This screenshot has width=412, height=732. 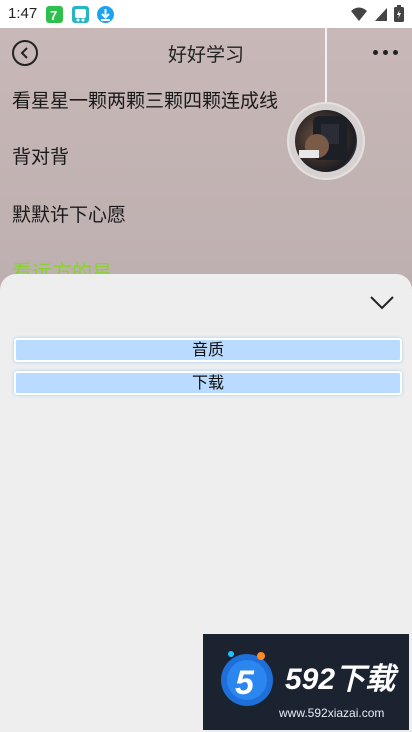 I want to click on top-bar: 好好学习, so click(x=206, y=52).